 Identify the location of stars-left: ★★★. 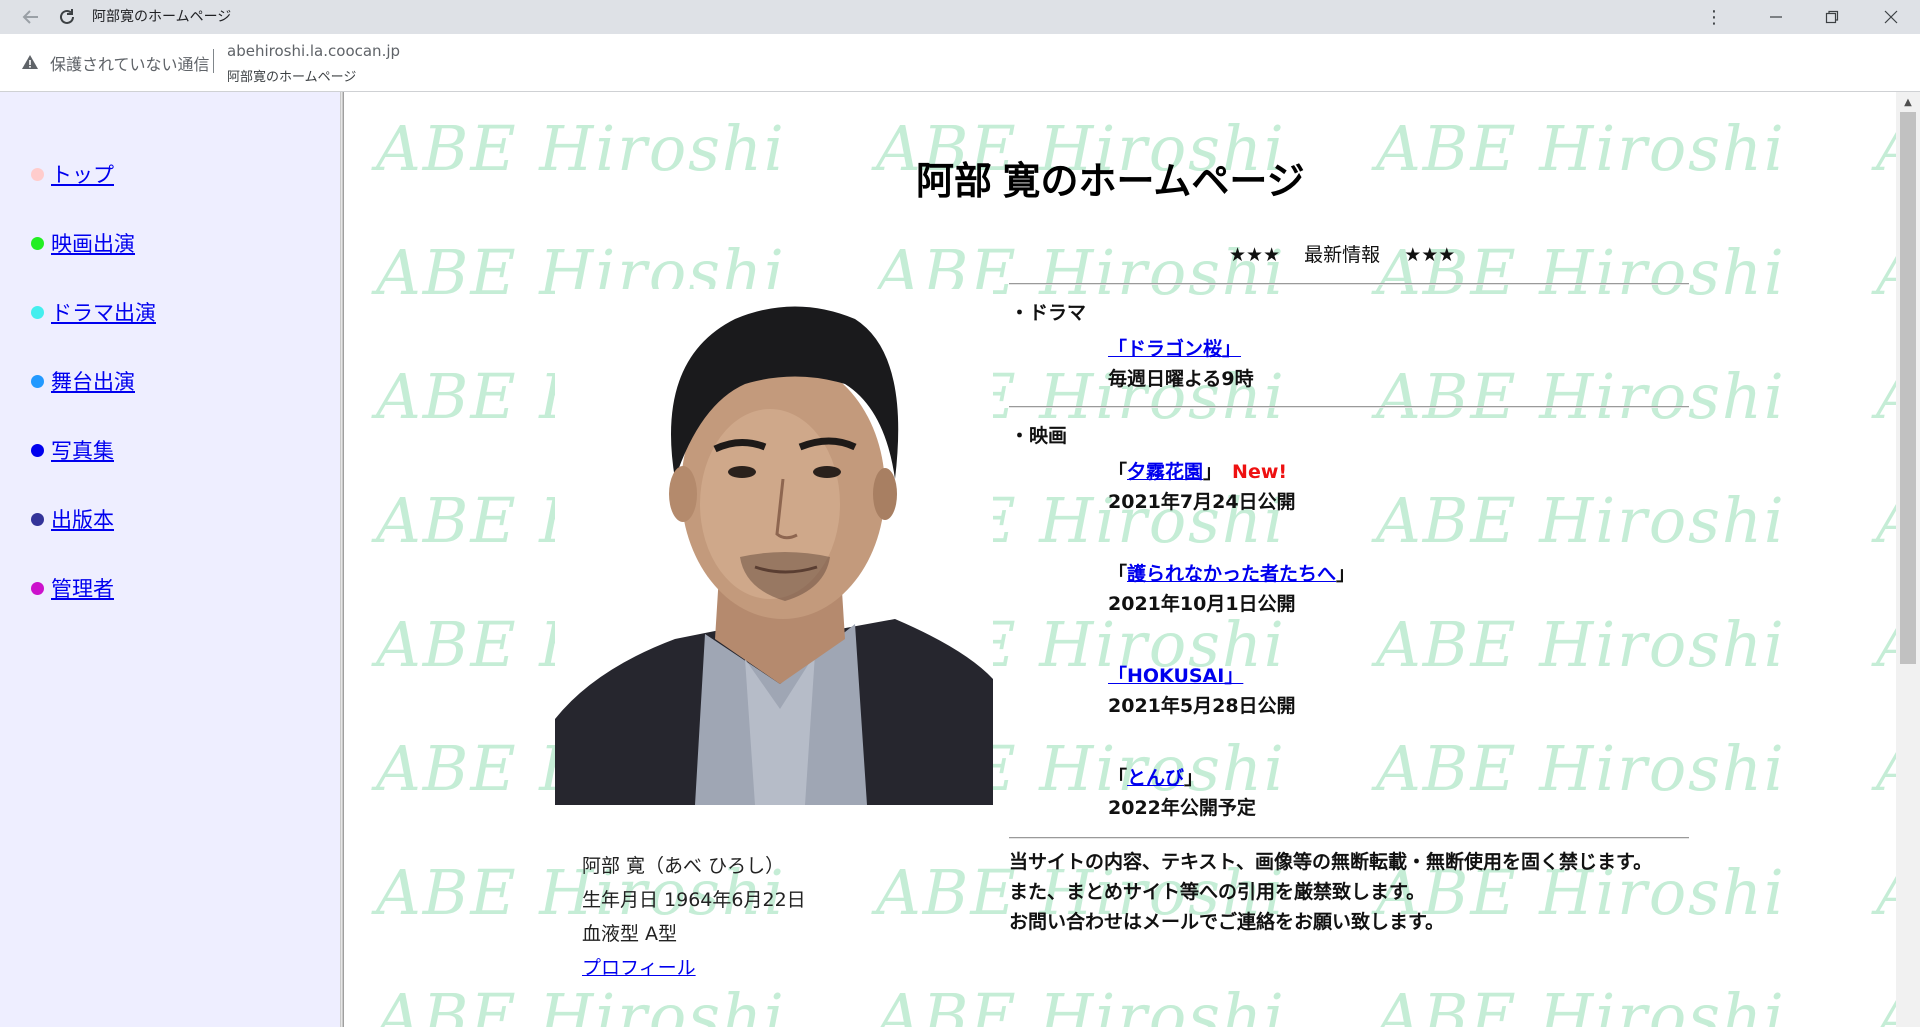
(1255, 255).